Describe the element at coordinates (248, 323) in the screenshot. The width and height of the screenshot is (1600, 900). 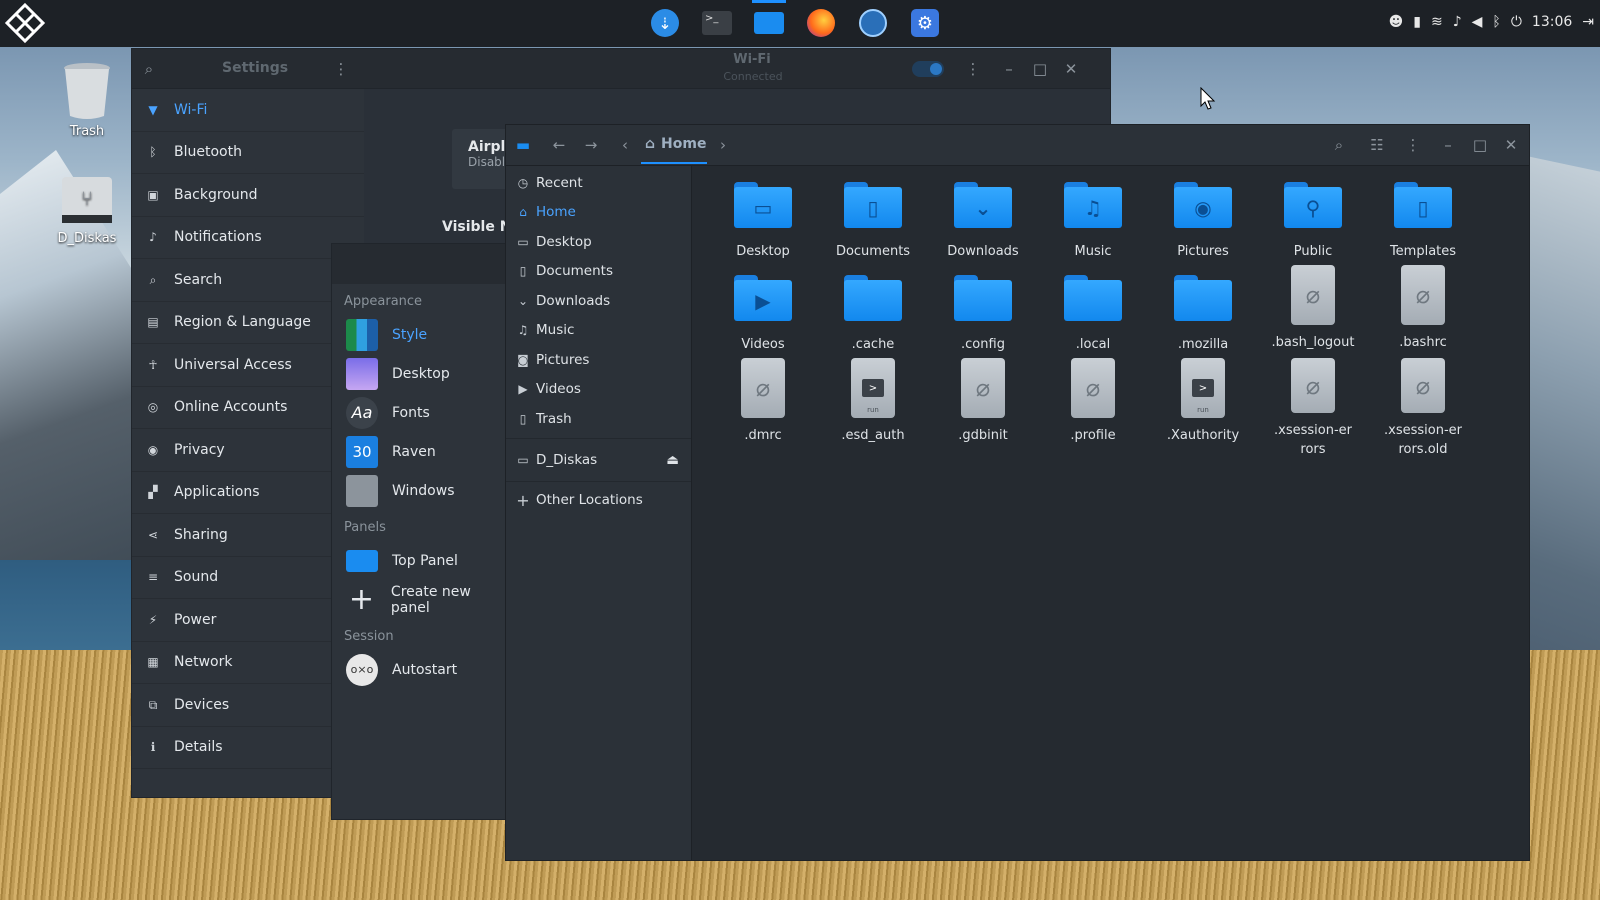
I see `sidebar-item-region-language: ▤ Region & Language` at that location.